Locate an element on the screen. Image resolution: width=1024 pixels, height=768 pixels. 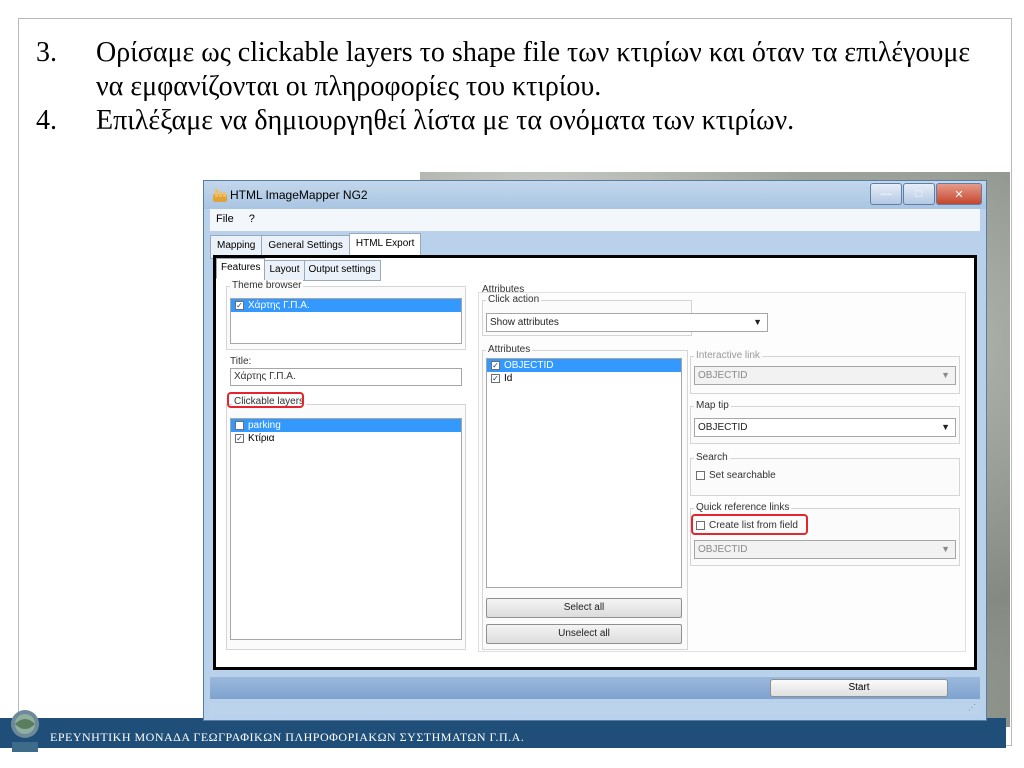
minimize-button: — is located at coordinates (886, 194).